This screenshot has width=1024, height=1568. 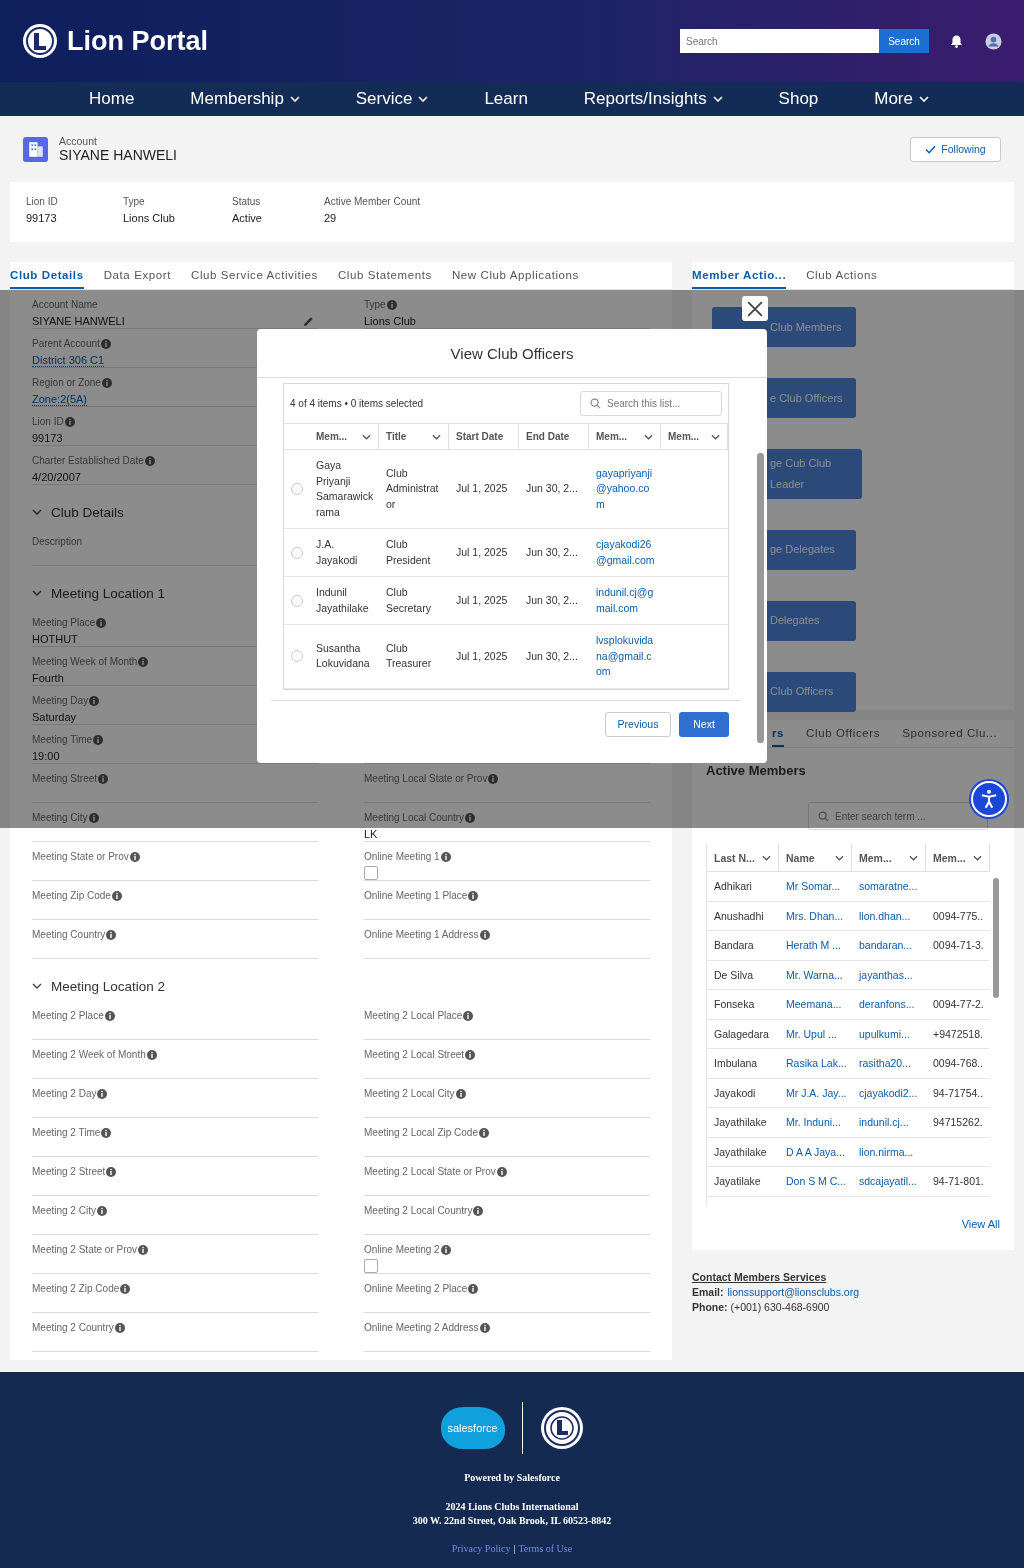 I want to click on email-link: indunil.cj@gmail.com, so click(x=626, y=600).